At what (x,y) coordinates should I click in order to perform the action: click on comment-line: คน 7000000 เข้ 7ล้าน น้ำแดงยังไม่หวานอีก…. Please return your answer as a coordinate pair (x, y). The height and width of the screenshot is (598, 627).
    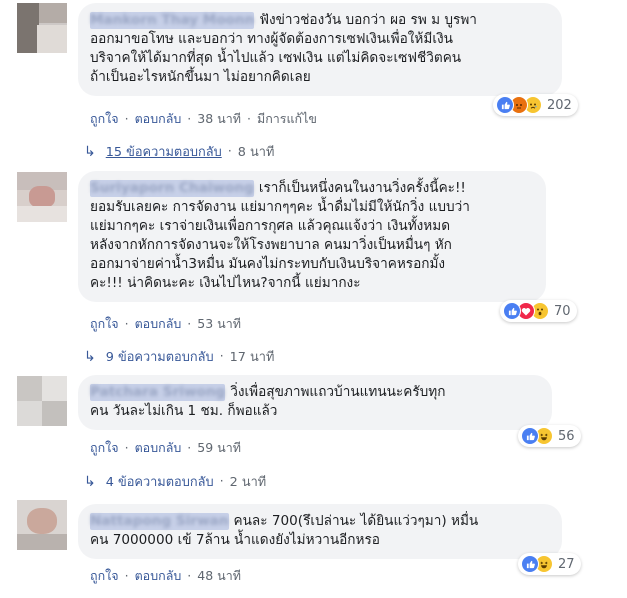
    Looking at the image, I should click on (235, 540).